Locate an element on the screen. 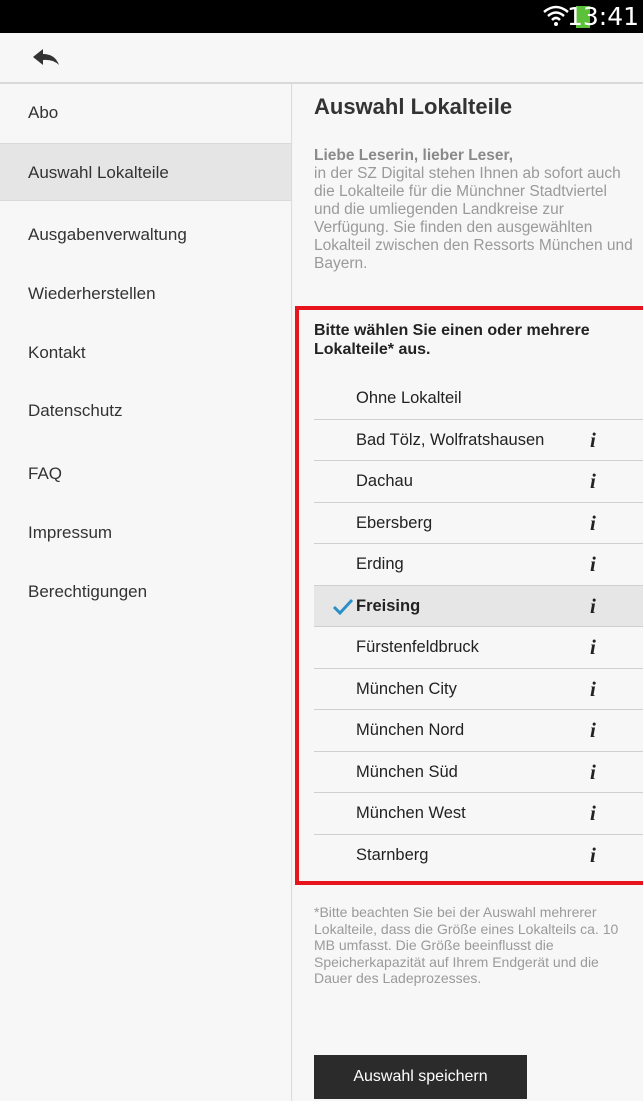 This screenshot has height=1101, width=643. list-item-label: München City is located at coordinates (406, 688).